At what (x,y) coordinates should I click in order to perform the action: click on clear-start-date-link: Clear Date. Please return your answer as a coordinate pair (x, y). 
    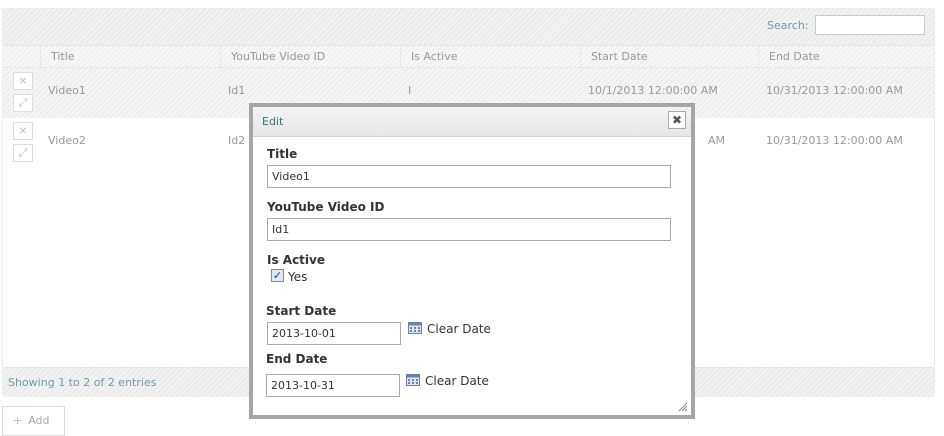
    Looking at the image, I should click on (459, 329).